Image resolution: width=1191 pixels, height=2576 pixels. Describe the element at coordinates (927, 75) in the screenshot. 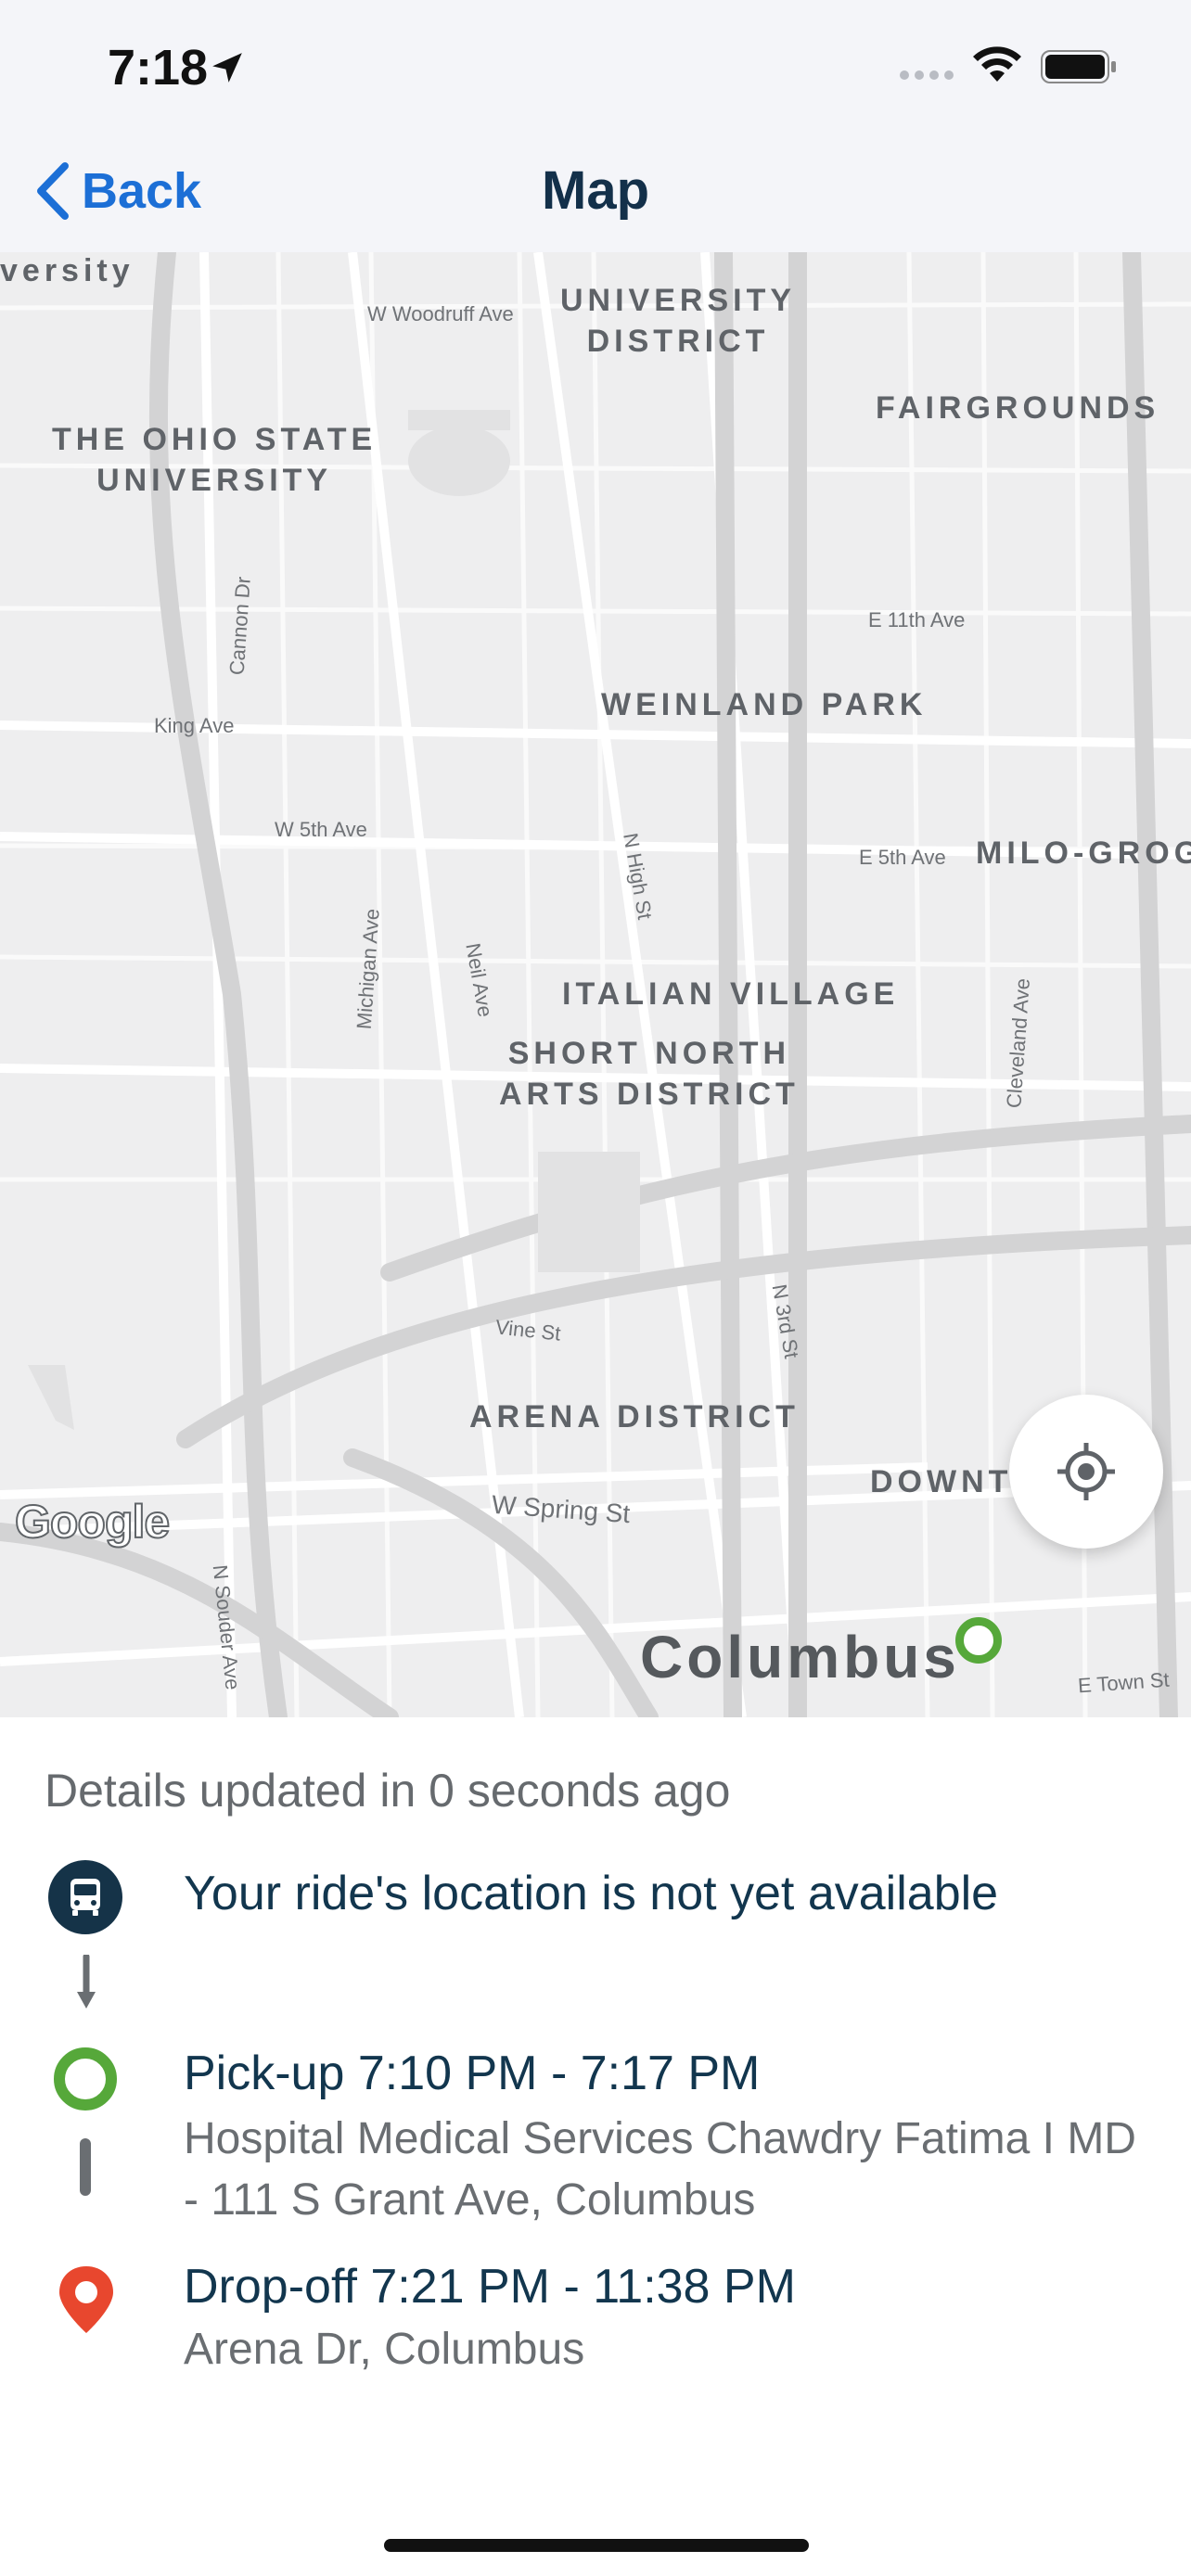

I see `cellular-dots-icon` at that location.